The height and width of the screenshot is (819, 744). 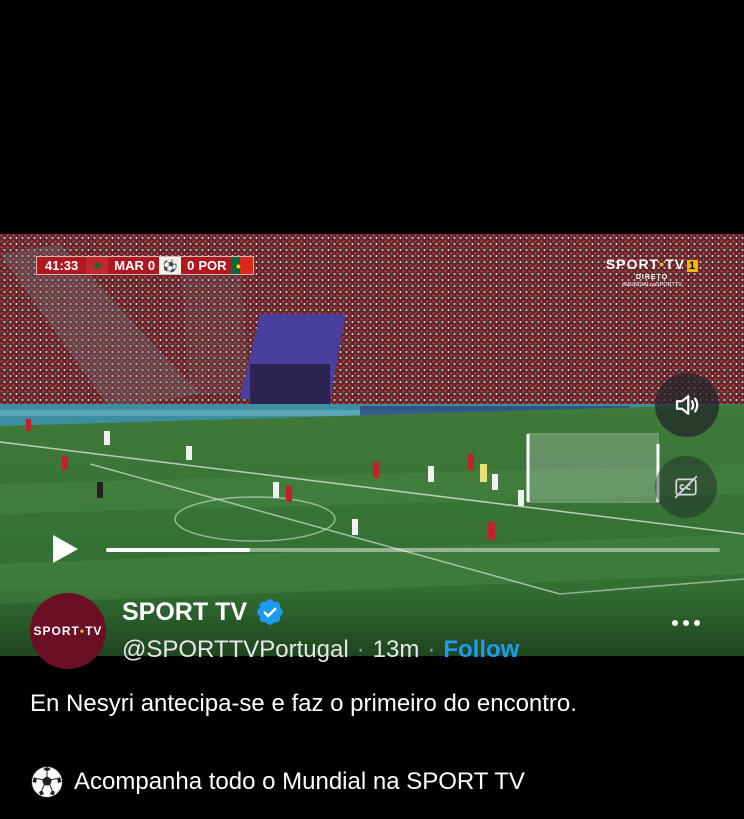 What do you see at coordinates (396, 650) in the screenshot?
I see `tweet-time: 13m` at bounding box center [396, 650].